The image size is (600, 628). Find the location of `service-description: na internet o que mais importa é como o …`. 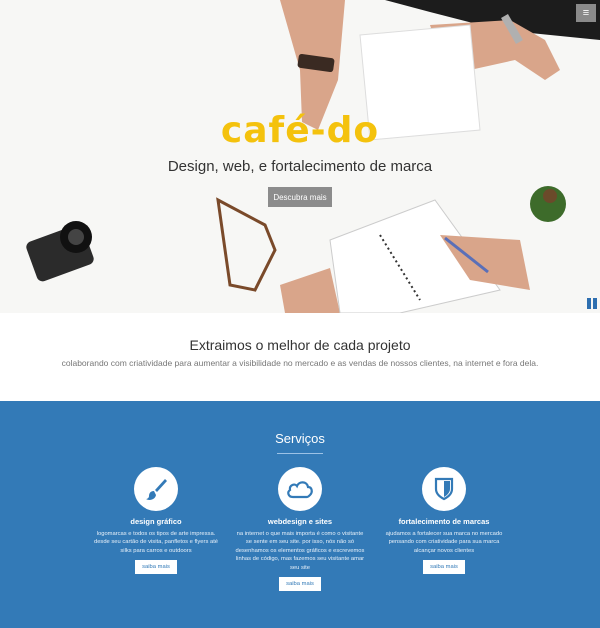

service-description: na internet o que mais importa é como o … is located at coordinates (300, 551).